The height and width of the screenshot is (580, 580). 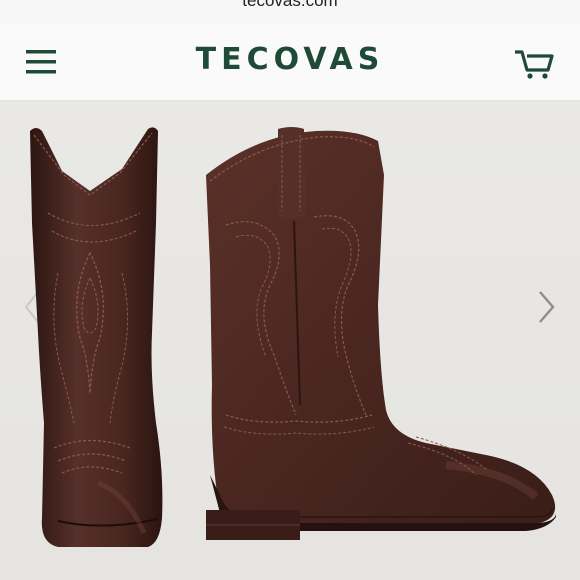 What do you see at coordinates (290, 5) in the screenshot?
I see `url-text: tecovas.com` at bounding box center [290, 5].